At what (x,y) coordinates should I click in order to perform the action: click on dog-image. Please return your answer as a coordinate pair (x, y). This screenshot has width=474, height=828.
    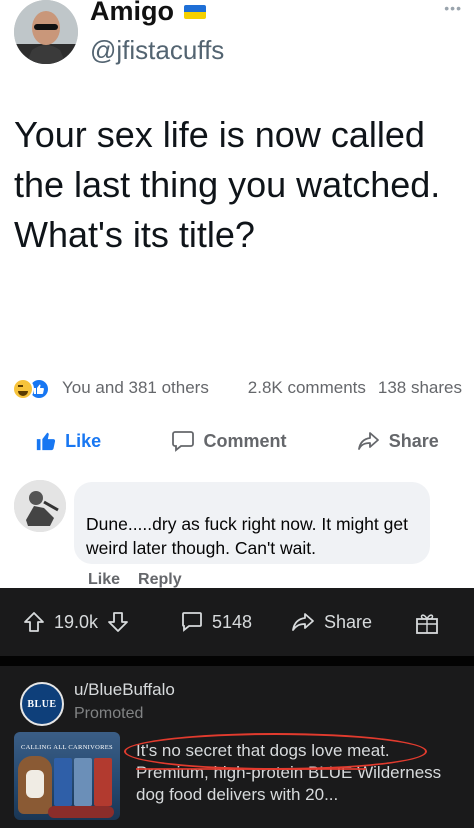
    Looking at the image, I should click on (35, 785).